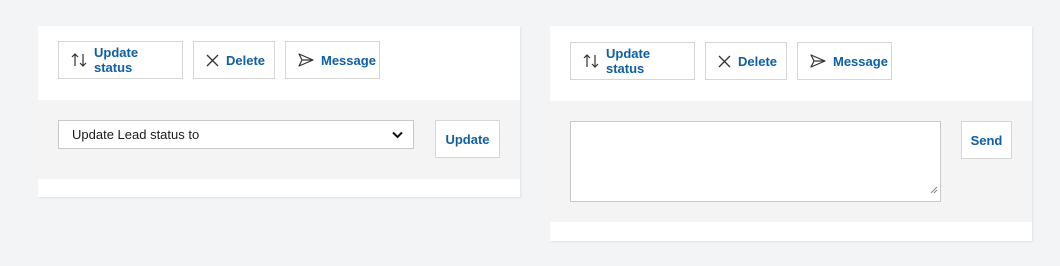 This screenshot has height=266, width=1060. I want to click on send-button: Send, so click(986, 140).